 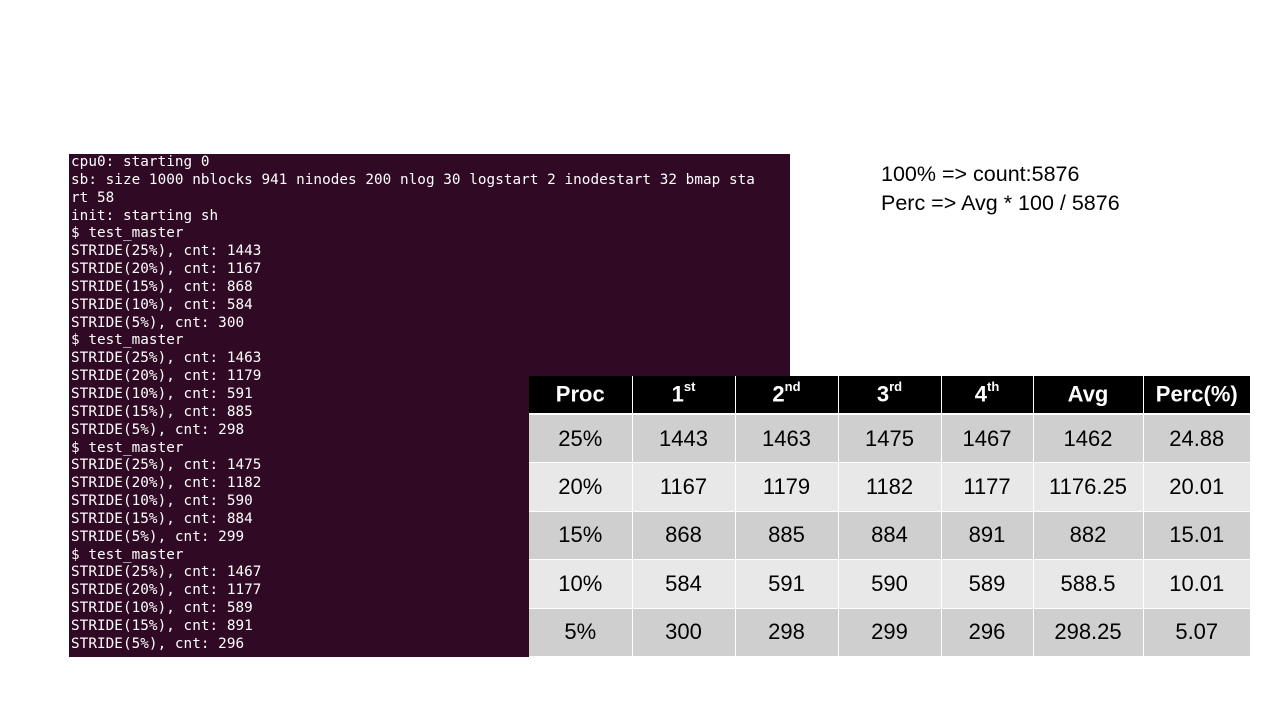 I want to click on table-cell: 589, so click(x=987, y=584).